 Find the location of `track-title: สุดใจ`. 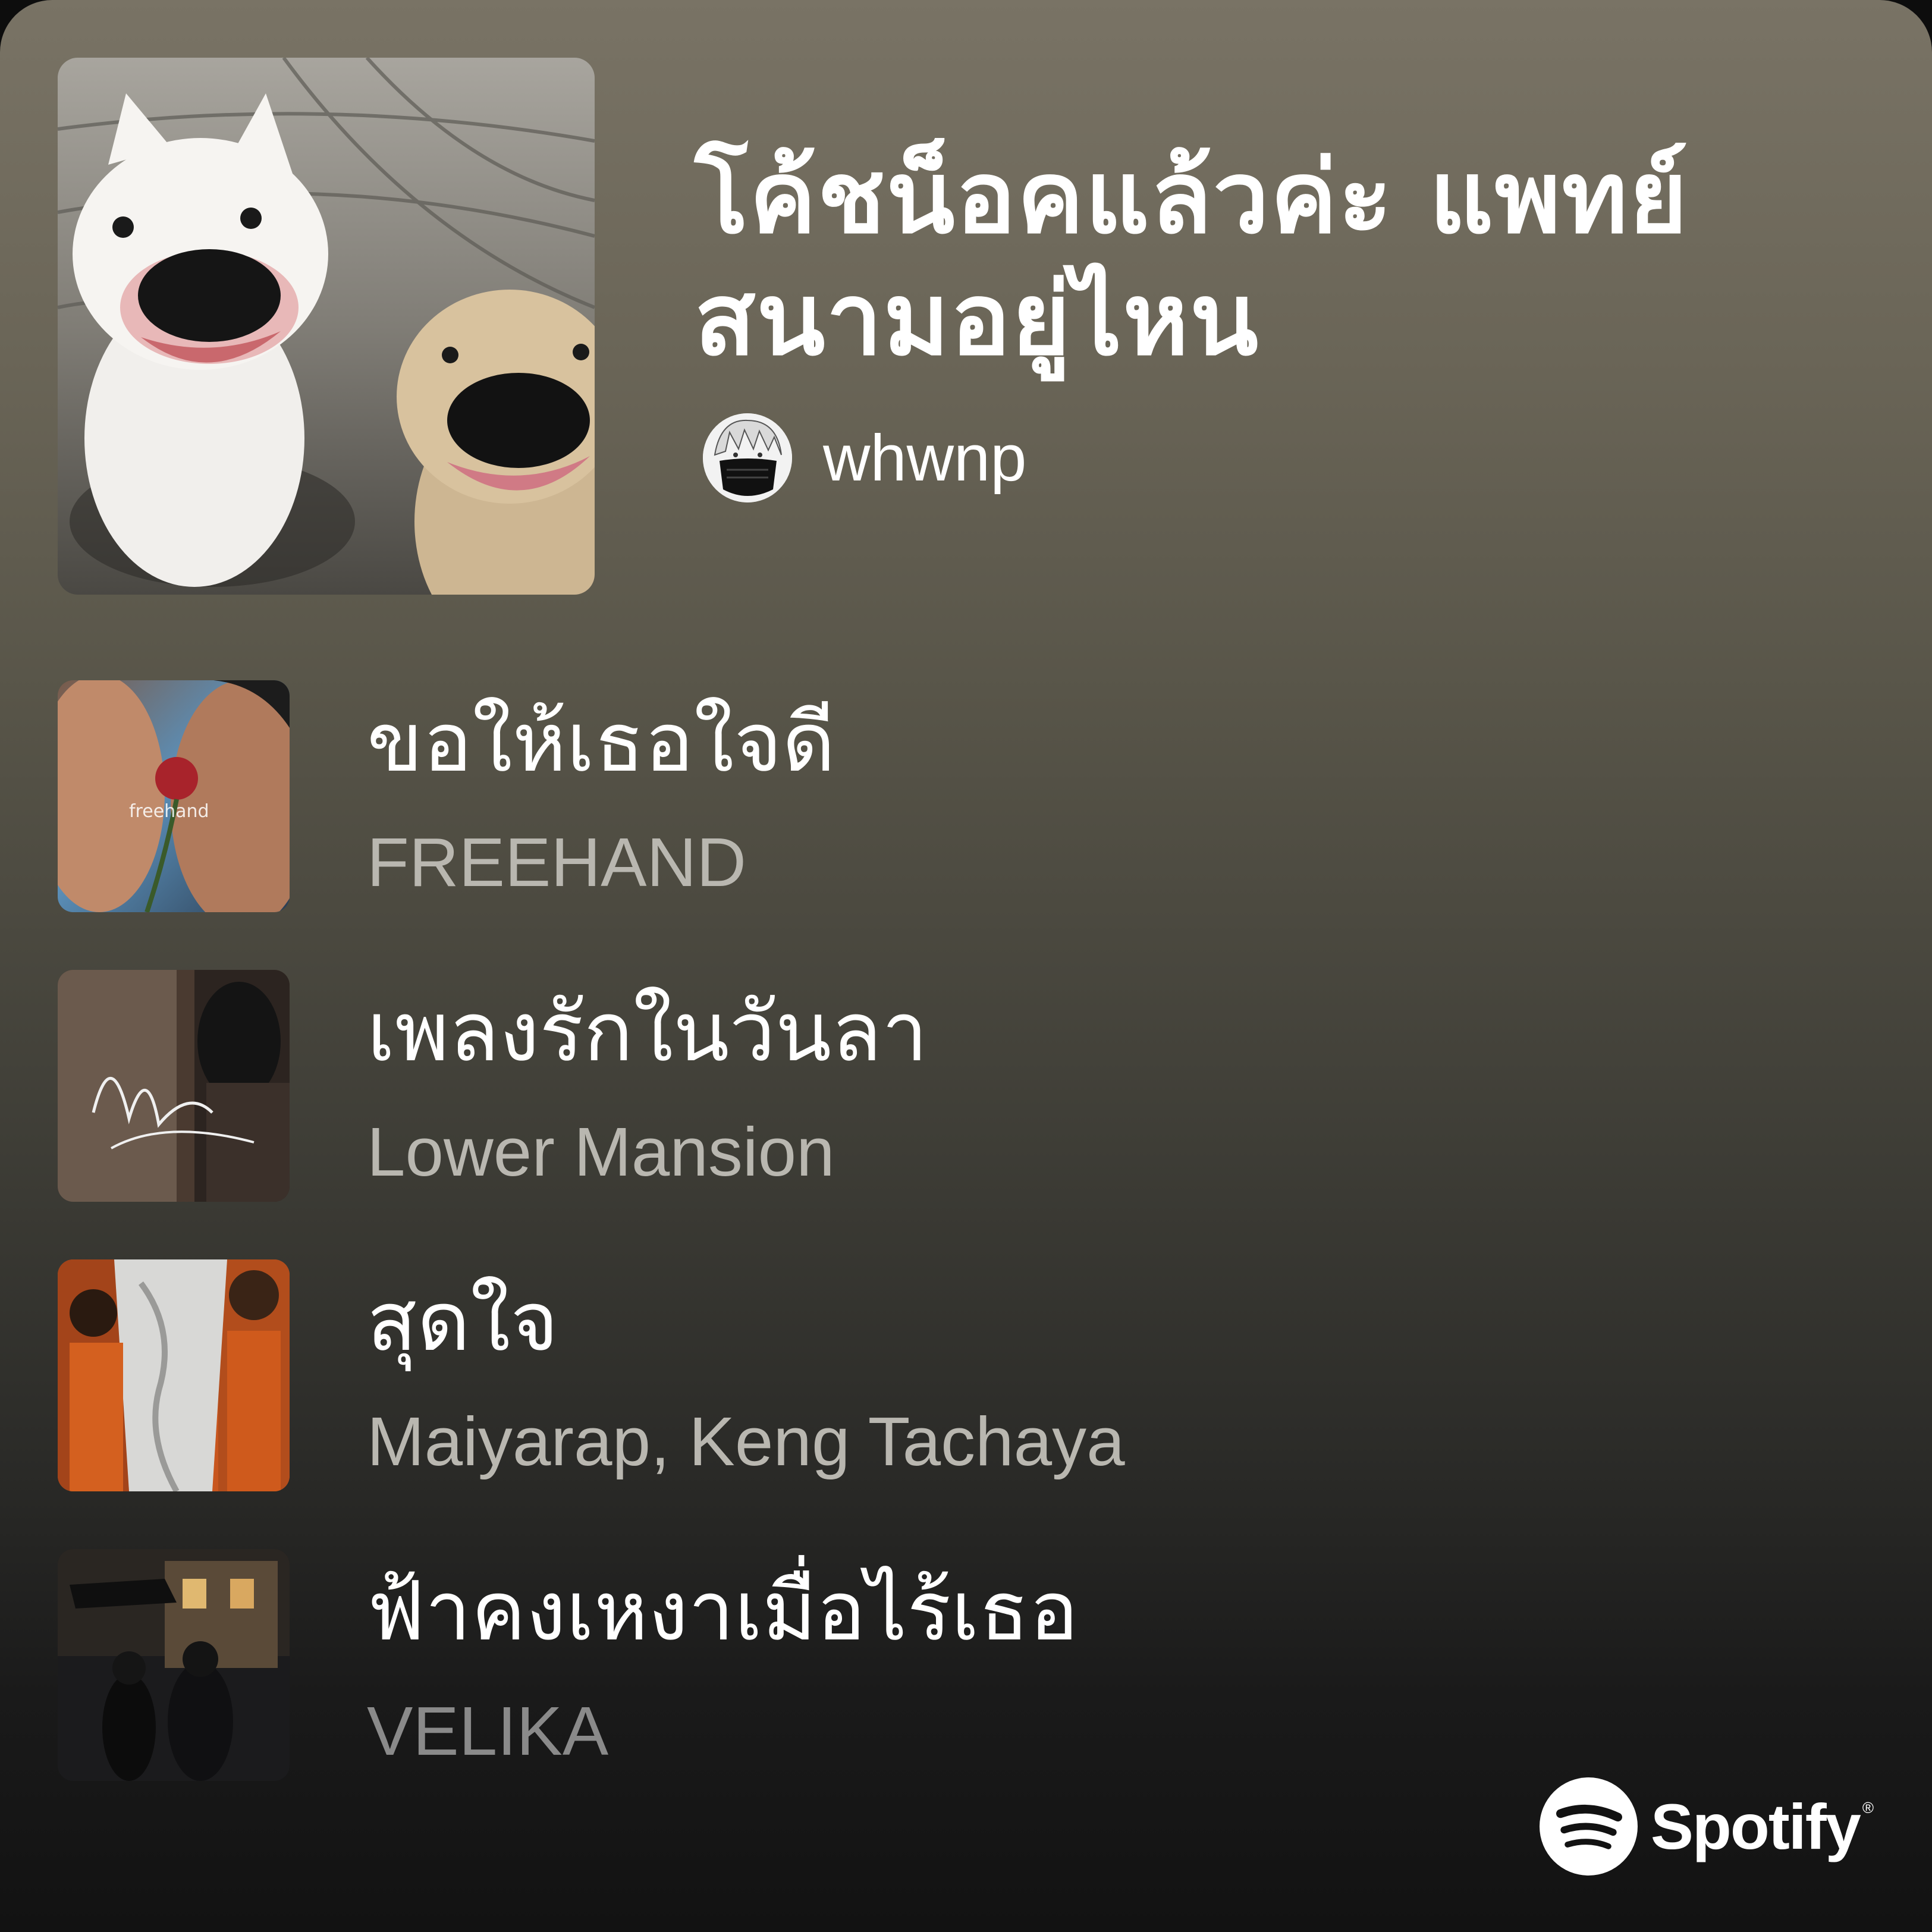

track-title: สุดใจ is located at coordinates (463, 1321).